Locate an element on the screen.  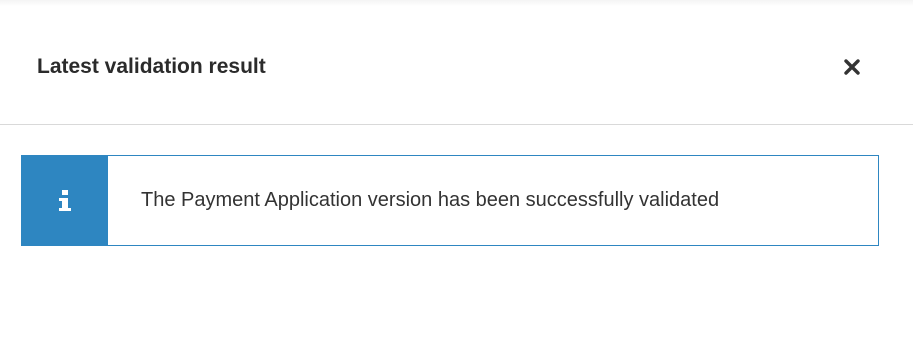
info-icon is located at coordinates (65, 200).